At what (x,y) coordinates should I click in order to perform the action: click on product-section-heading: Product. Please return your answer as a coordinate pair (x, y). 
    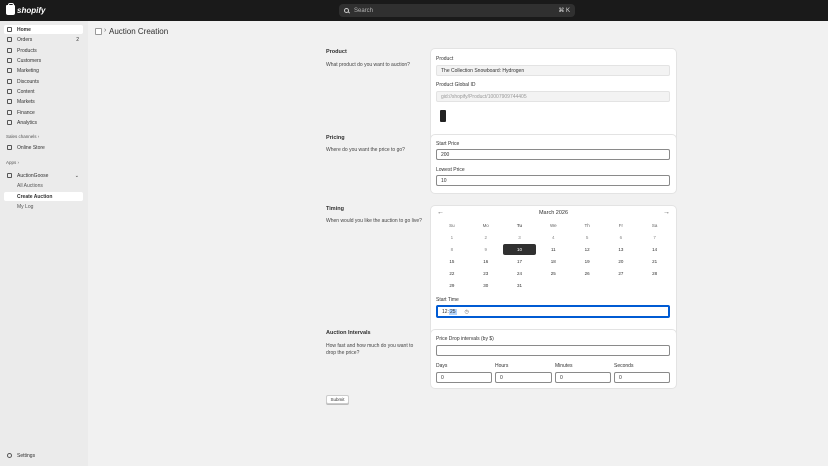
    Looking at the image, I should click on (336, 52).